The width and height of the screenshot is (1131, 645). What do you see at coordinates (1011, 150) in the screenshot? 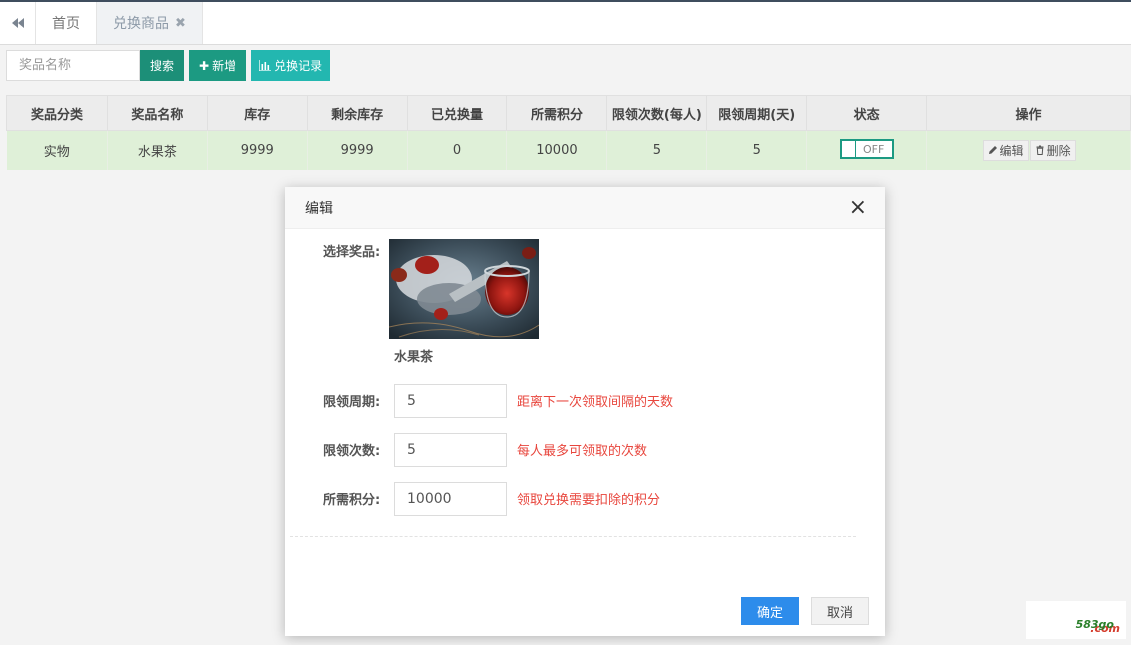
I see `edit-label: 编辑` at bounding box center [1011, 150].